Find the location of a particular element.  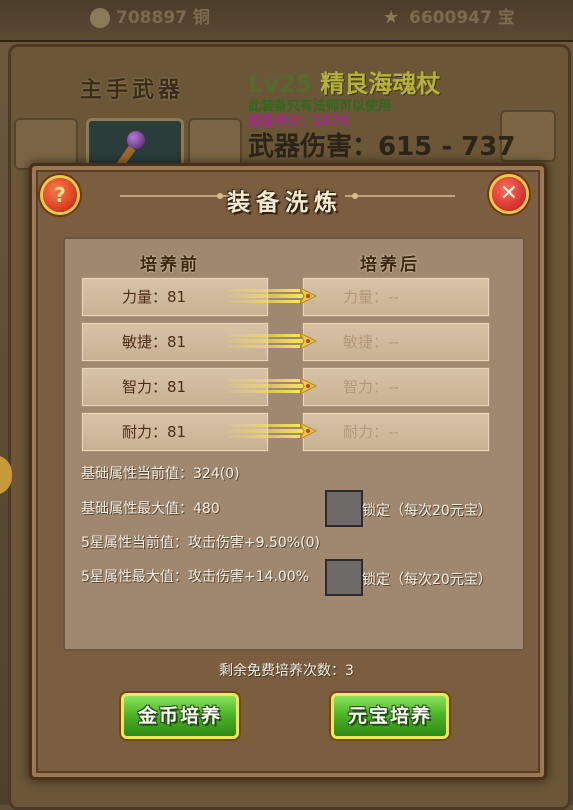

base-attr-current: 基础属性当前值：324(0) is located at coordinates (160, 474).